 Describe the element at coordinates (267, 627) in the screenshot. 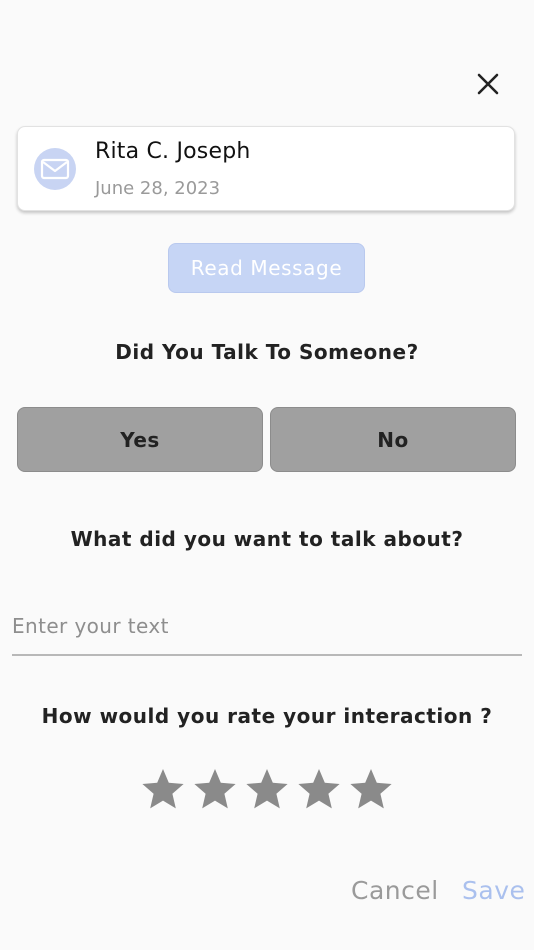

I see `topic-input` at that location.